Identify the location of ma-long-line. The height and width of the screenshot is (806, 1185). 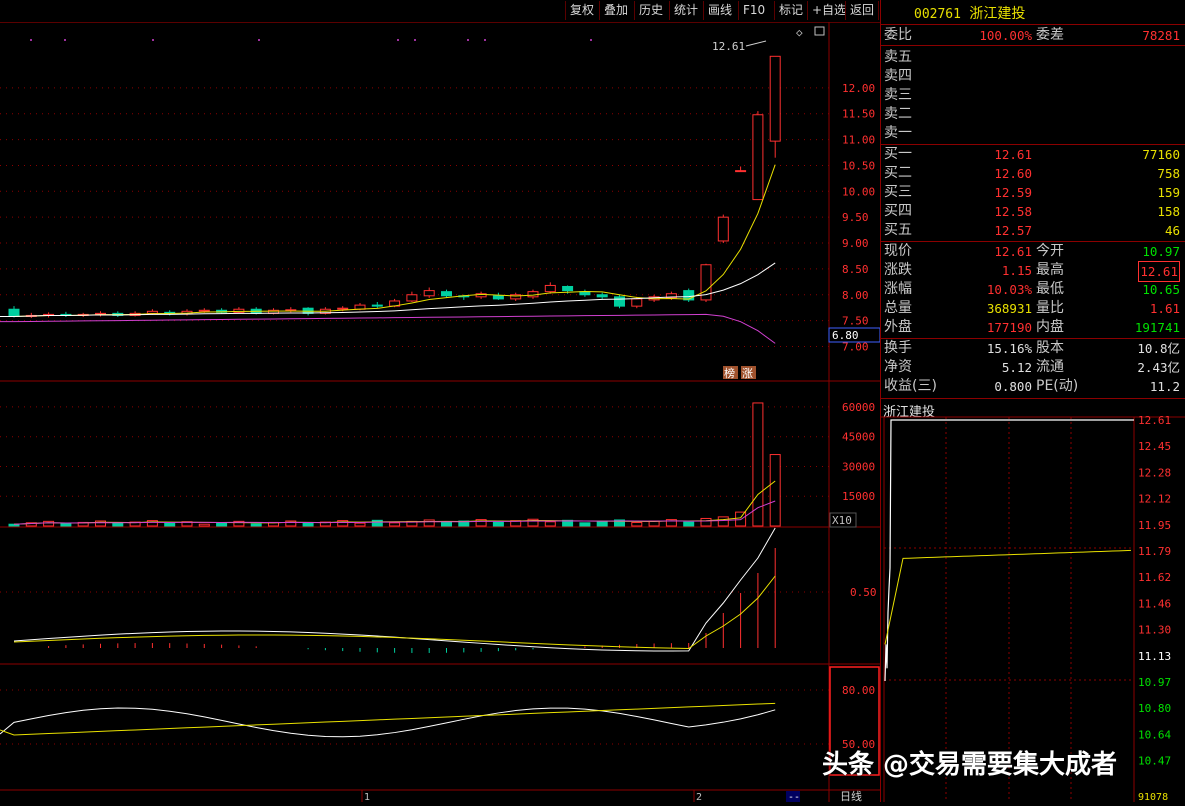
(388, 328).